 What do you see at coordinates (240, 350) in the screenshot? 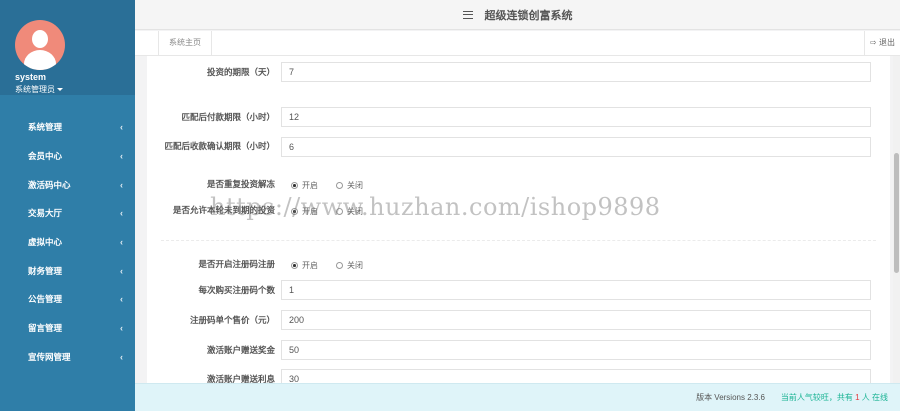
I see `activate-bonus-label: 激活账户赠送奖金` at bounding box center [240, 350].